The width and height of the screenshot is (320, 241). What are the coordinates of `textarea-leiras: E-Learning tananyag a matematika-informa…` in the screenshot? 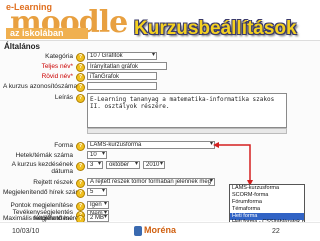 It's located at (187, 110).